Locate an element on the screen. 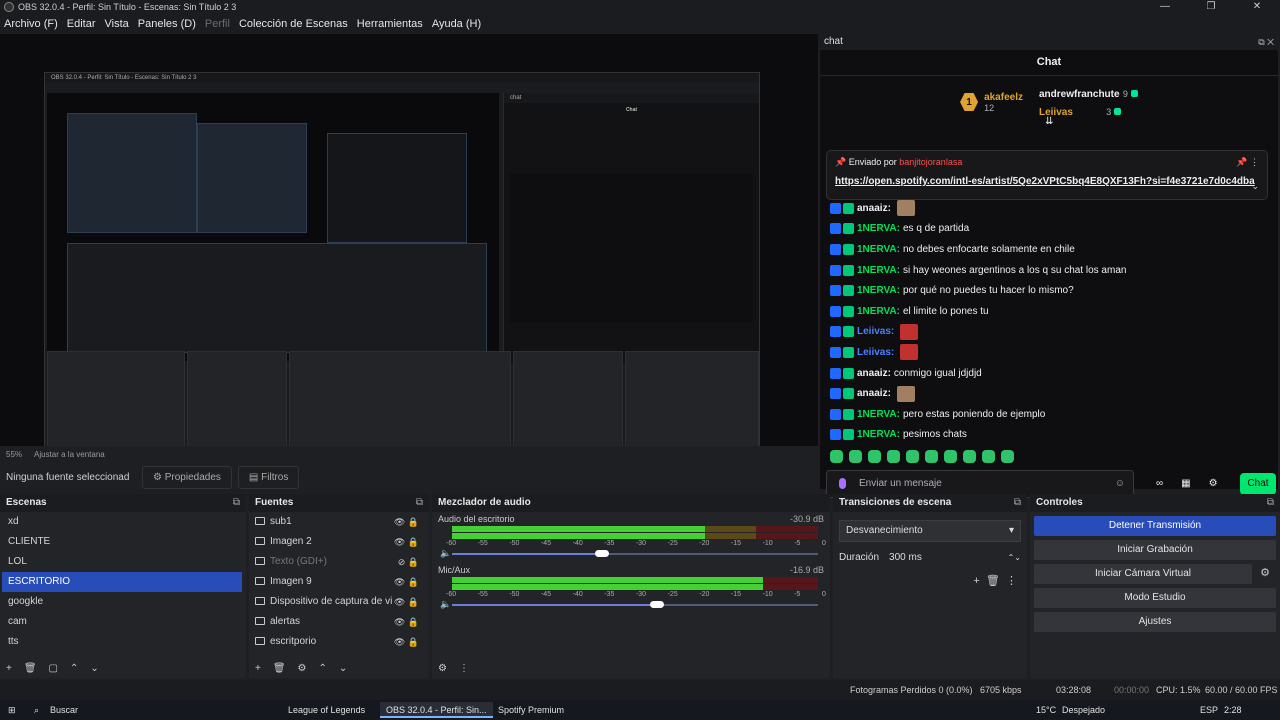  menu-herramientas: Herramientas is located at coordinates (390, 24).